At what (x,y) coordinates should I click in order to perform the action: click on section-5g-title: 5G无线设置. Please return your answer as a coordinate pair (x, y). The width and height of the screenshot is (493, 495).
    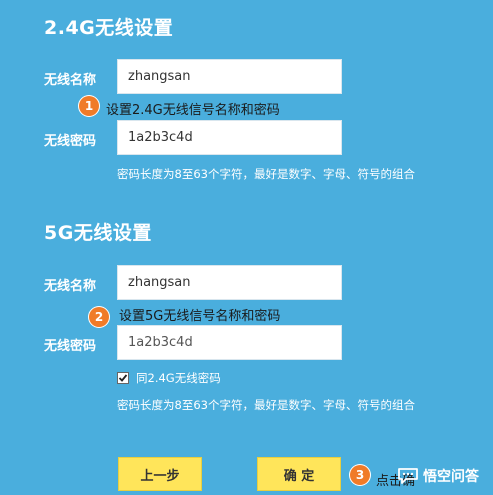
    Looking at the image, I should click on (98, 233).